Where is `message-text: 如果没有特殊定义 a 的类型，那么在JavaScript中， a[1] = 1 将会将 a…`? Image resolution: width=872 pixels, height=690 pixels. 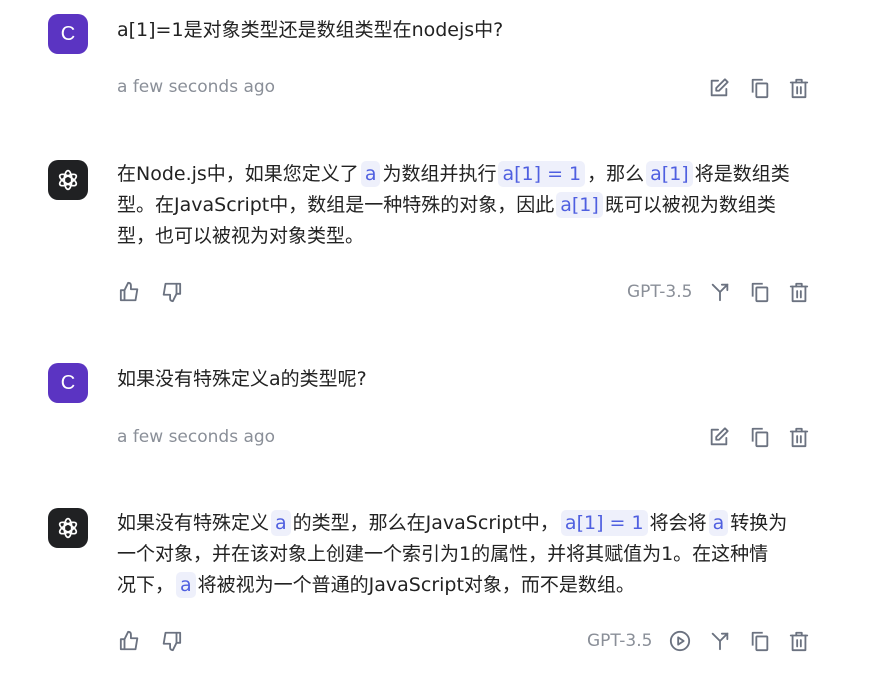 message-text: 如果没有特殊定义 a 的类型，那么在JavaScript中， a[1] = 1 将会将 a… is located at coordinates (452, 554).